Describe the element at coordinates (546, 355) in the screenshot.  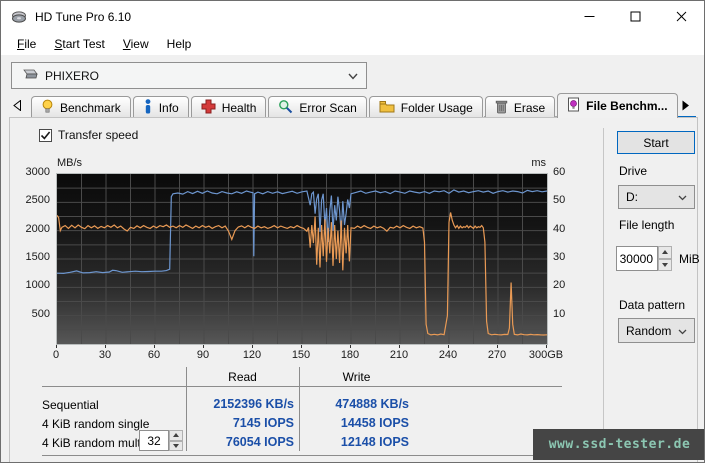
I see `x-axis-tick: 300GB` at that location.